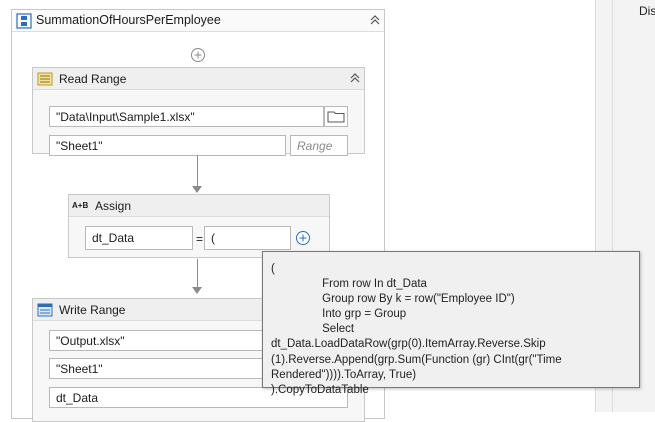 The width and height of the screenshot is (655, 422). I want to click on sequence-icon, so click(24, 22).